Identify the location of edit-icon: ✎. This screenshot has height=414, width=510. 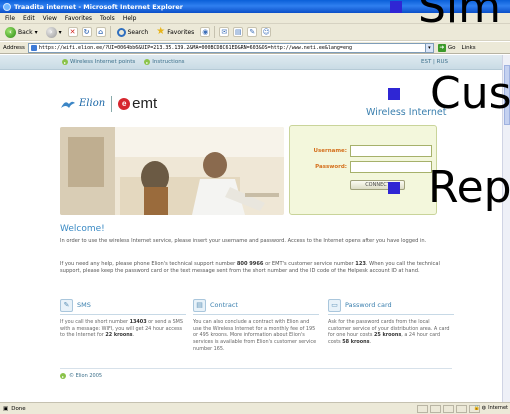
(252, 32).